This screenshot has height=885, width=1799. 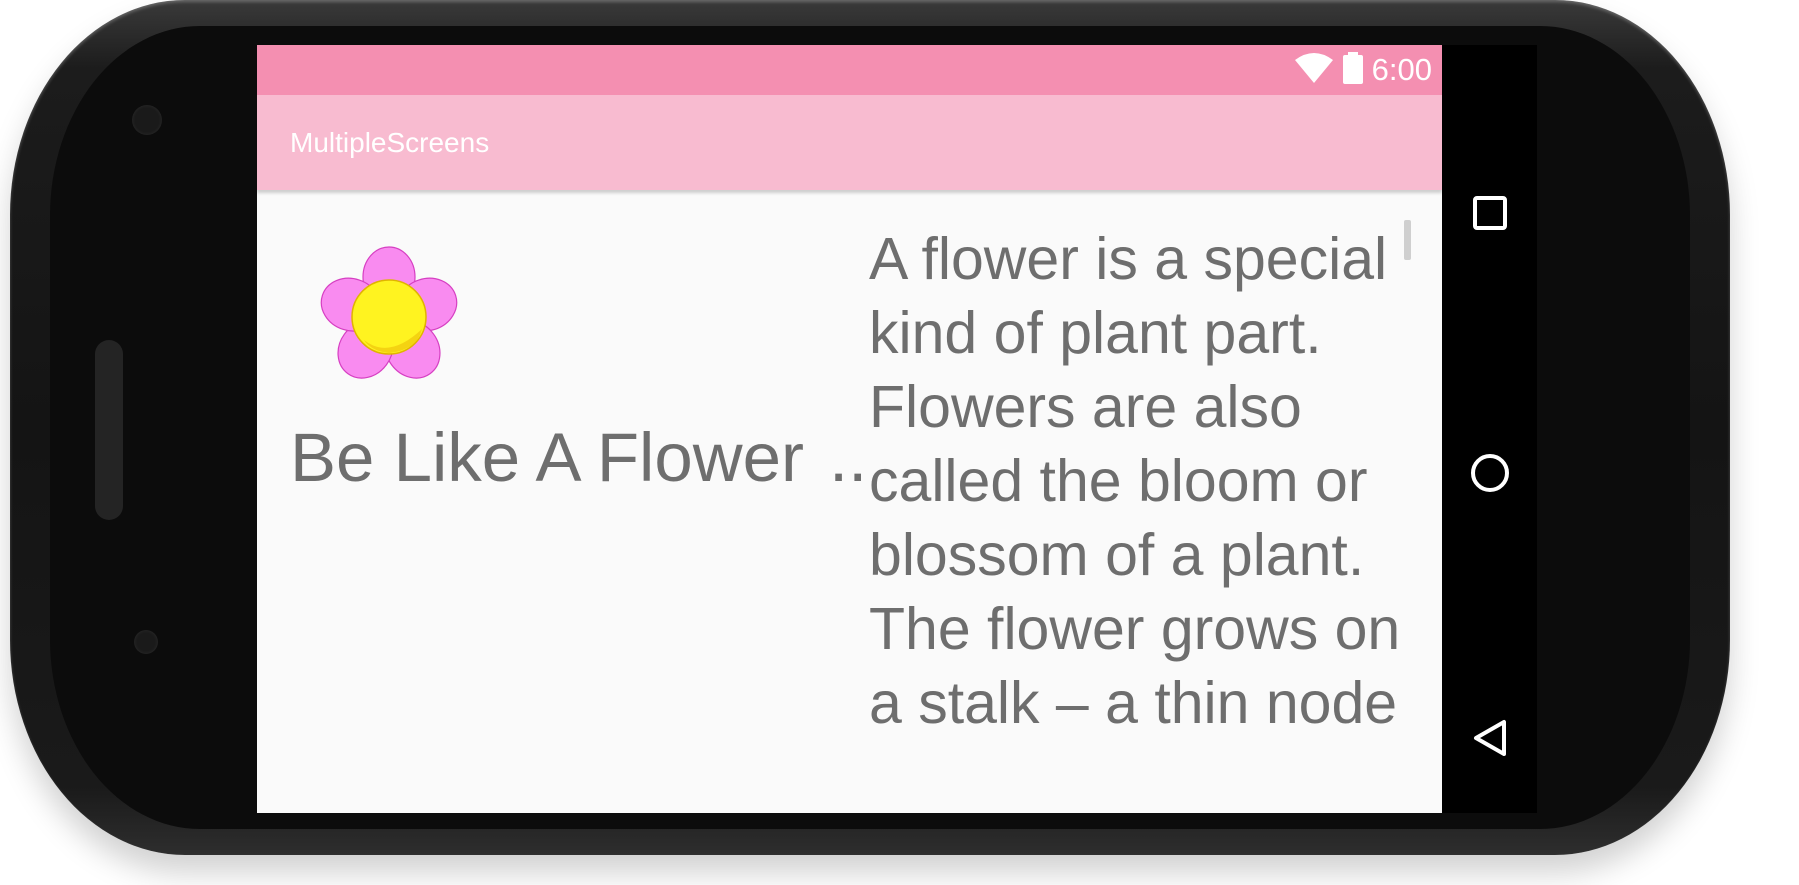 I want to click on back-button, so click(x=1489, y=737).